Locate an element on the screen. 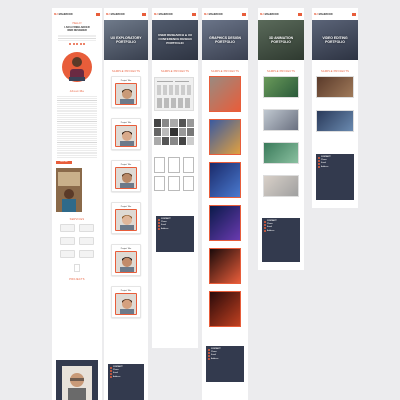 The height and width of the screenshot is (400, 400). chart-grid is located at coordinates (174, 132).